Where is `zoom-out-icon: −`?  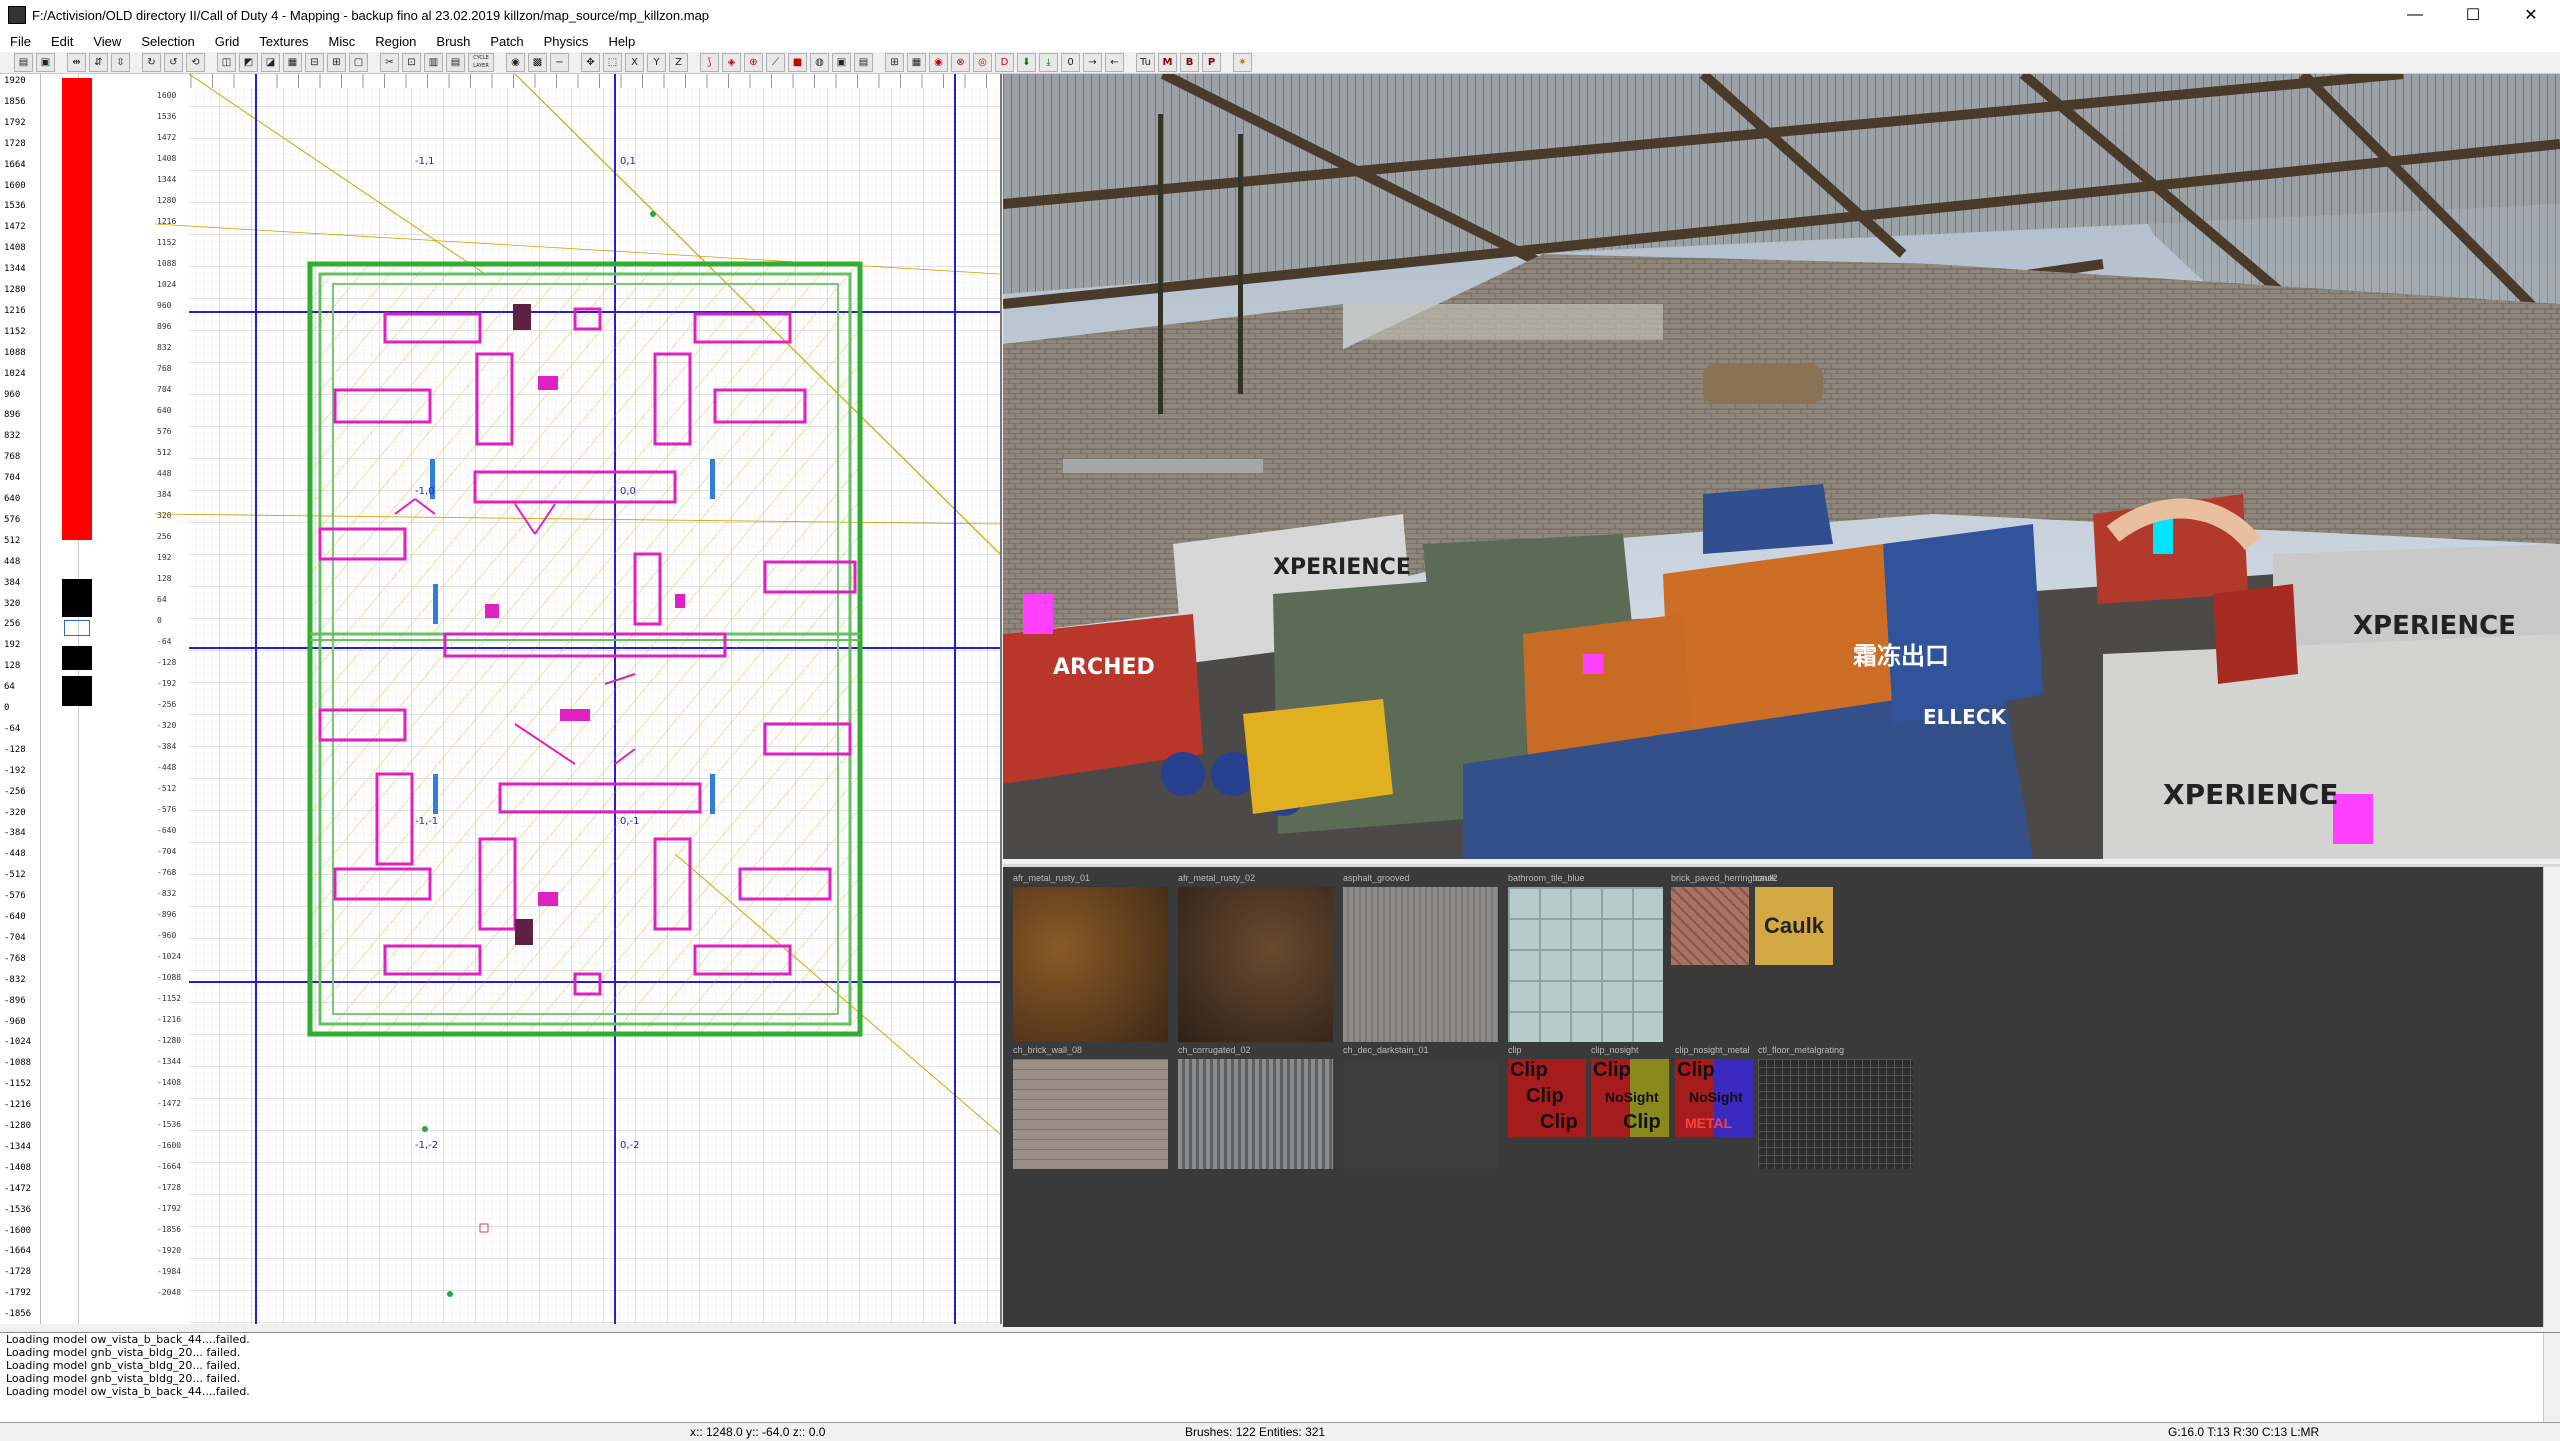 zoom-out-icon: − is located at coordinates (559, 62).